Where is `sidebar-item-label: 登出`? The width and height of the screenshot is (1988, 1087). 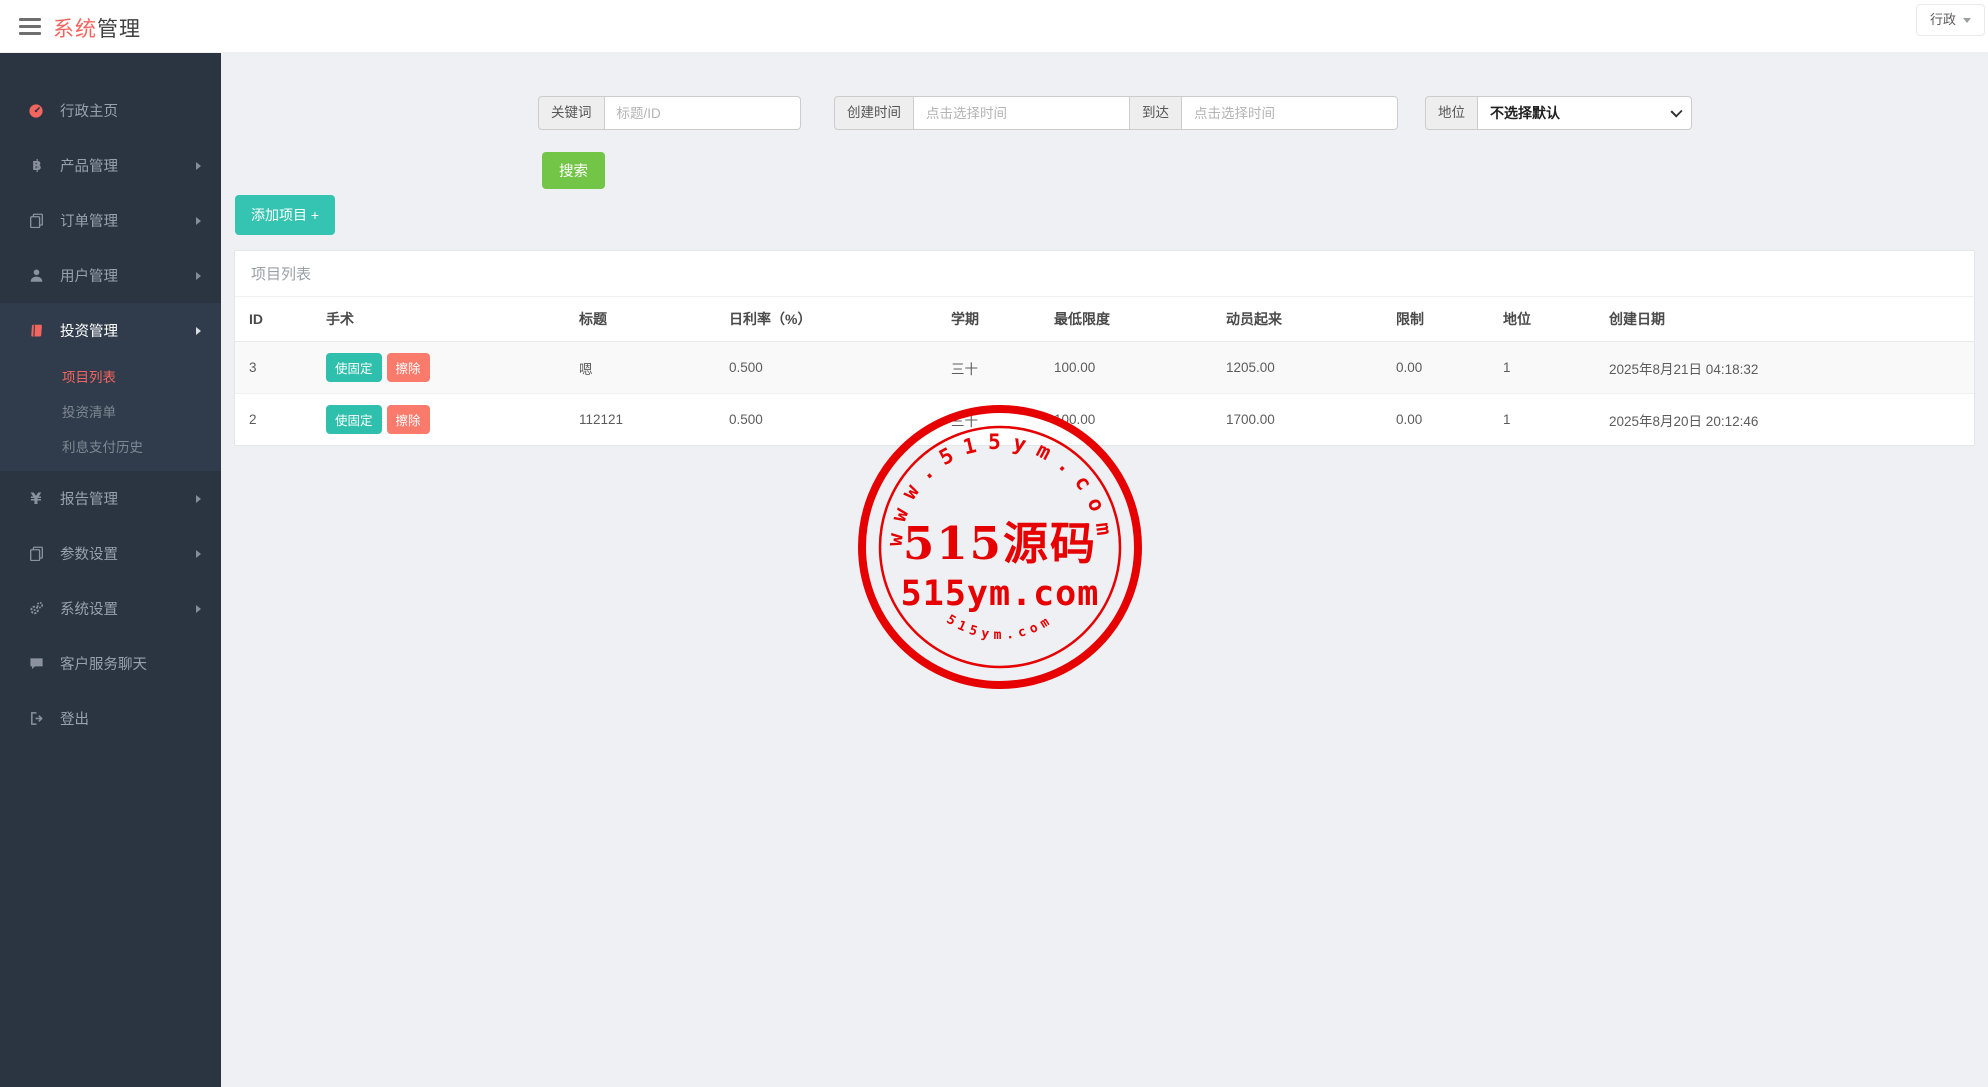 sidebar-item-label: 登出 is located at coordinates (74, 720).